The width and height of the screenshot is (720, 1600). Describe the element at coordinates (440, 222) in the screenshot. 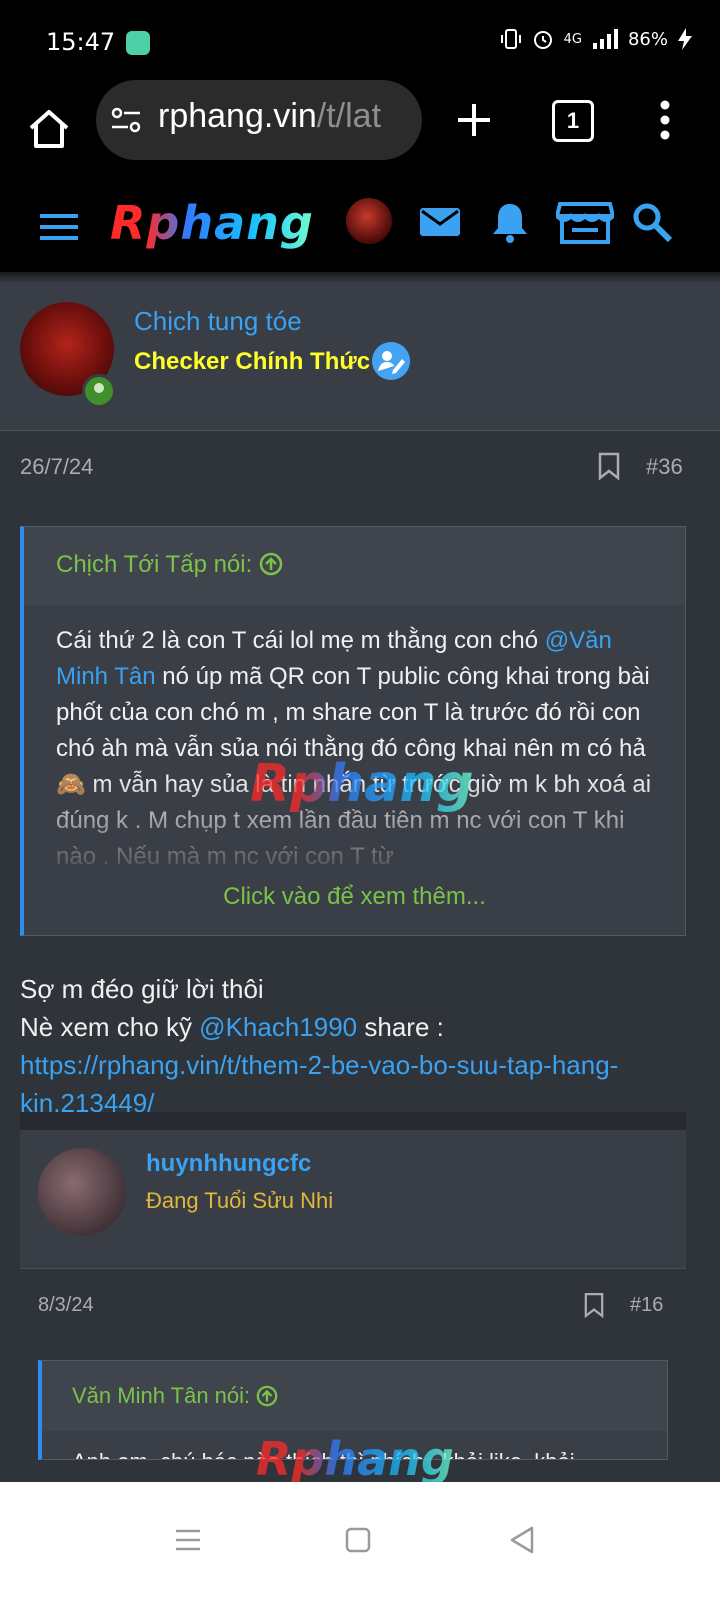

I see `mail-icon` at that location.